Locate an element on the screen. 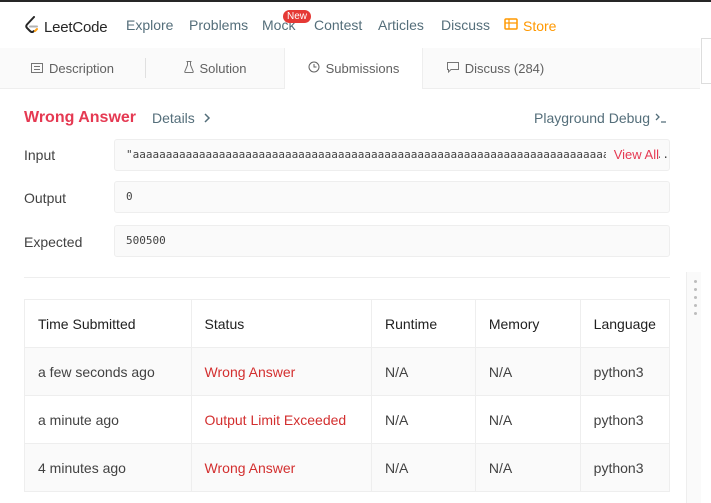 The image size is (711, 503). tab-solution: Solution is located at coordinates (215, 68).